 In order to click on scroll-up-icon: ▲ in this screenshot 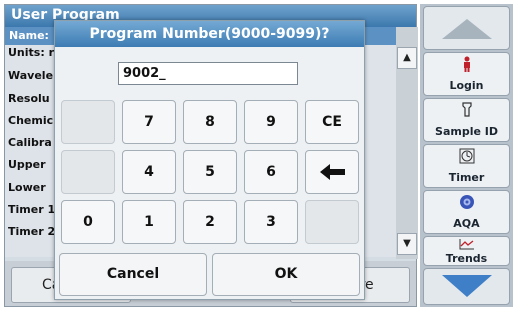, I will do `click(407, 58)`.